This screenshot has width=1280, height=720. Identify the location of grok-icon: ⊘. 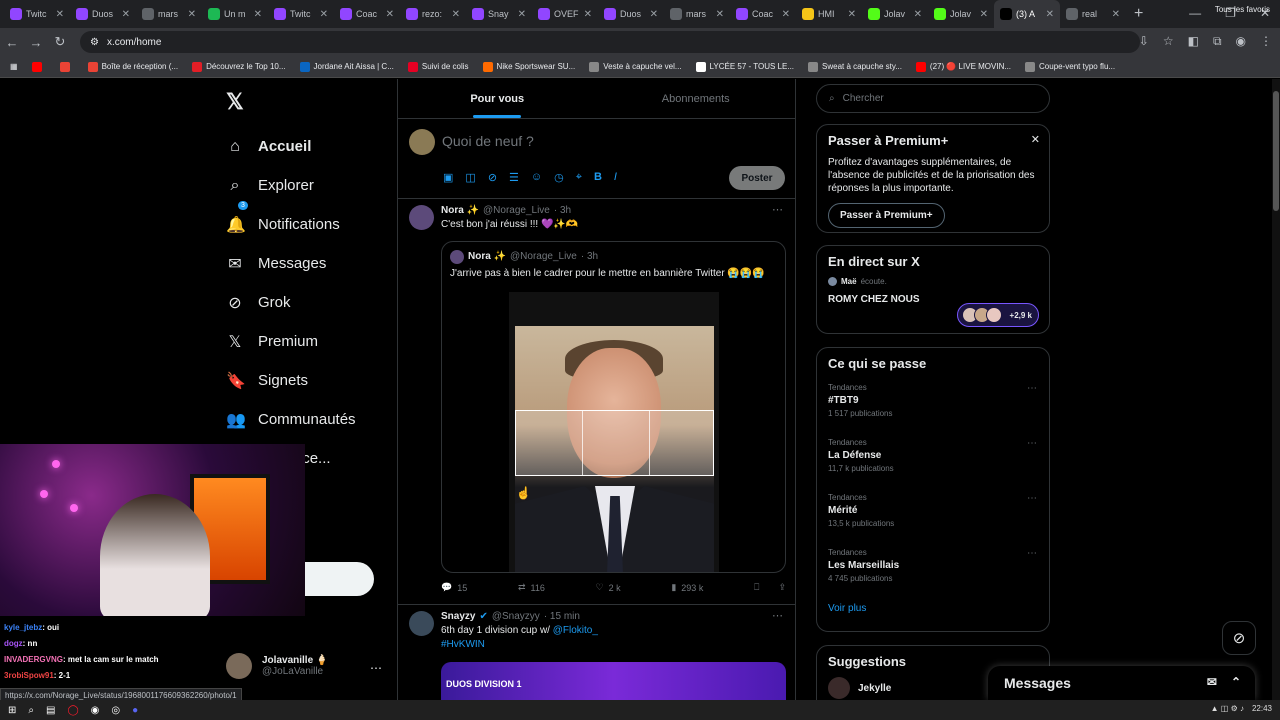
(492, 177).